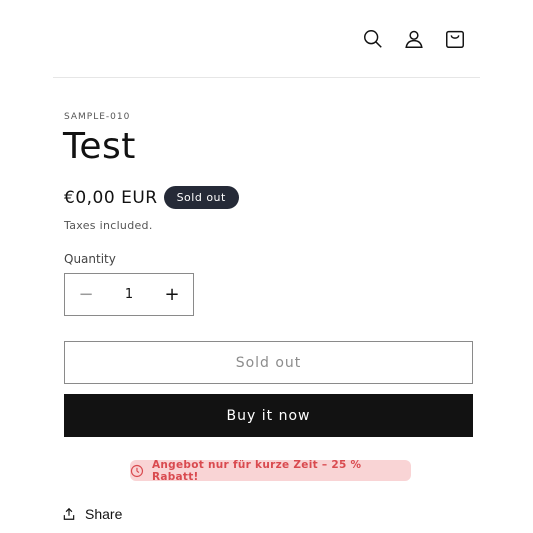 The height and width of the screenshot is (533, 533). I want to click on account-button, so click(413, 39).